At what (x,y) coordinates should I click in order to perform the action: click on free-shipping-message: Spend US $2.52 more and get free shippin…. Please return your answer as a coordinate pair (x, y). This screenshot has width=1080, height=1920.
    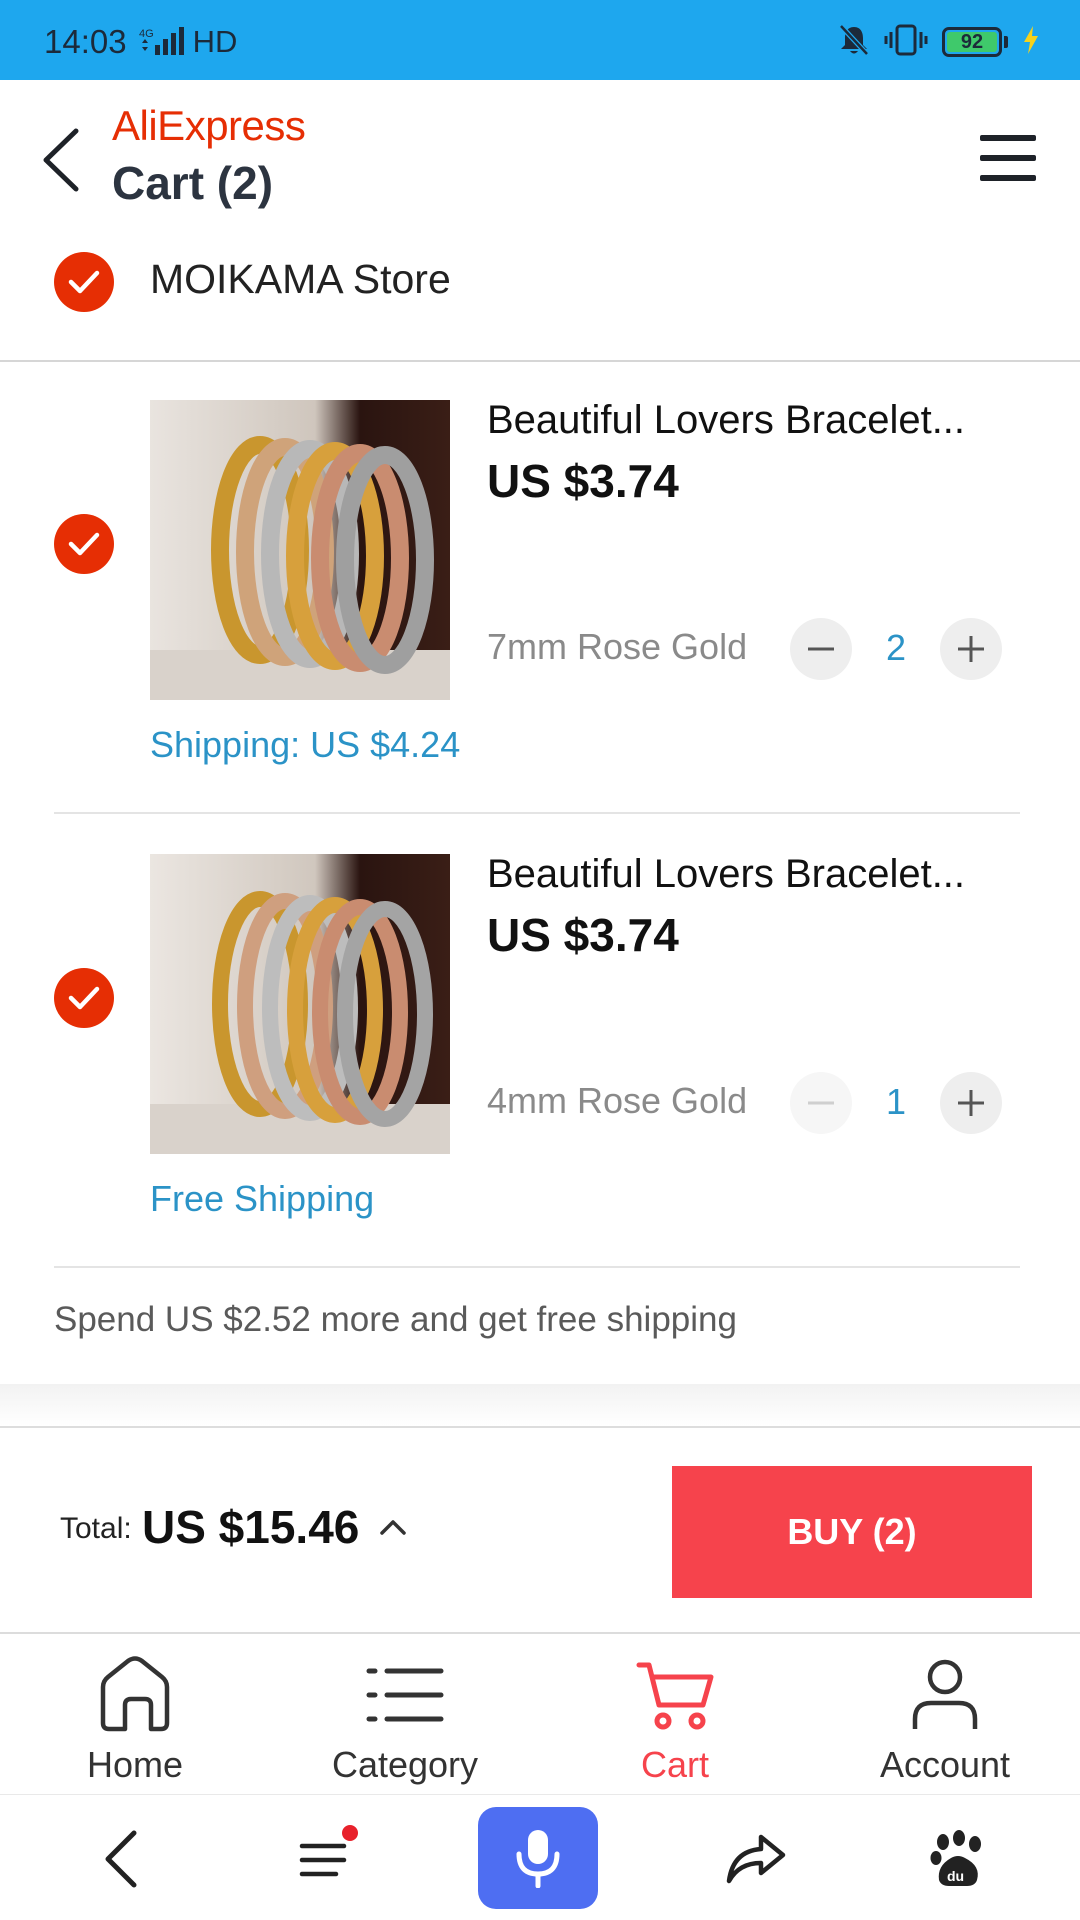
    Looking at the image, I should click on (395, 1319).